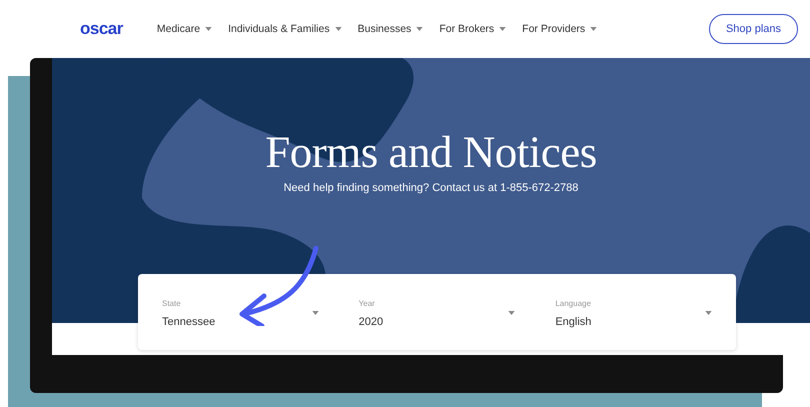 This screenshot has width=810, height=407. I want to click on page-title: Forms and Notices, so click(431, 152).